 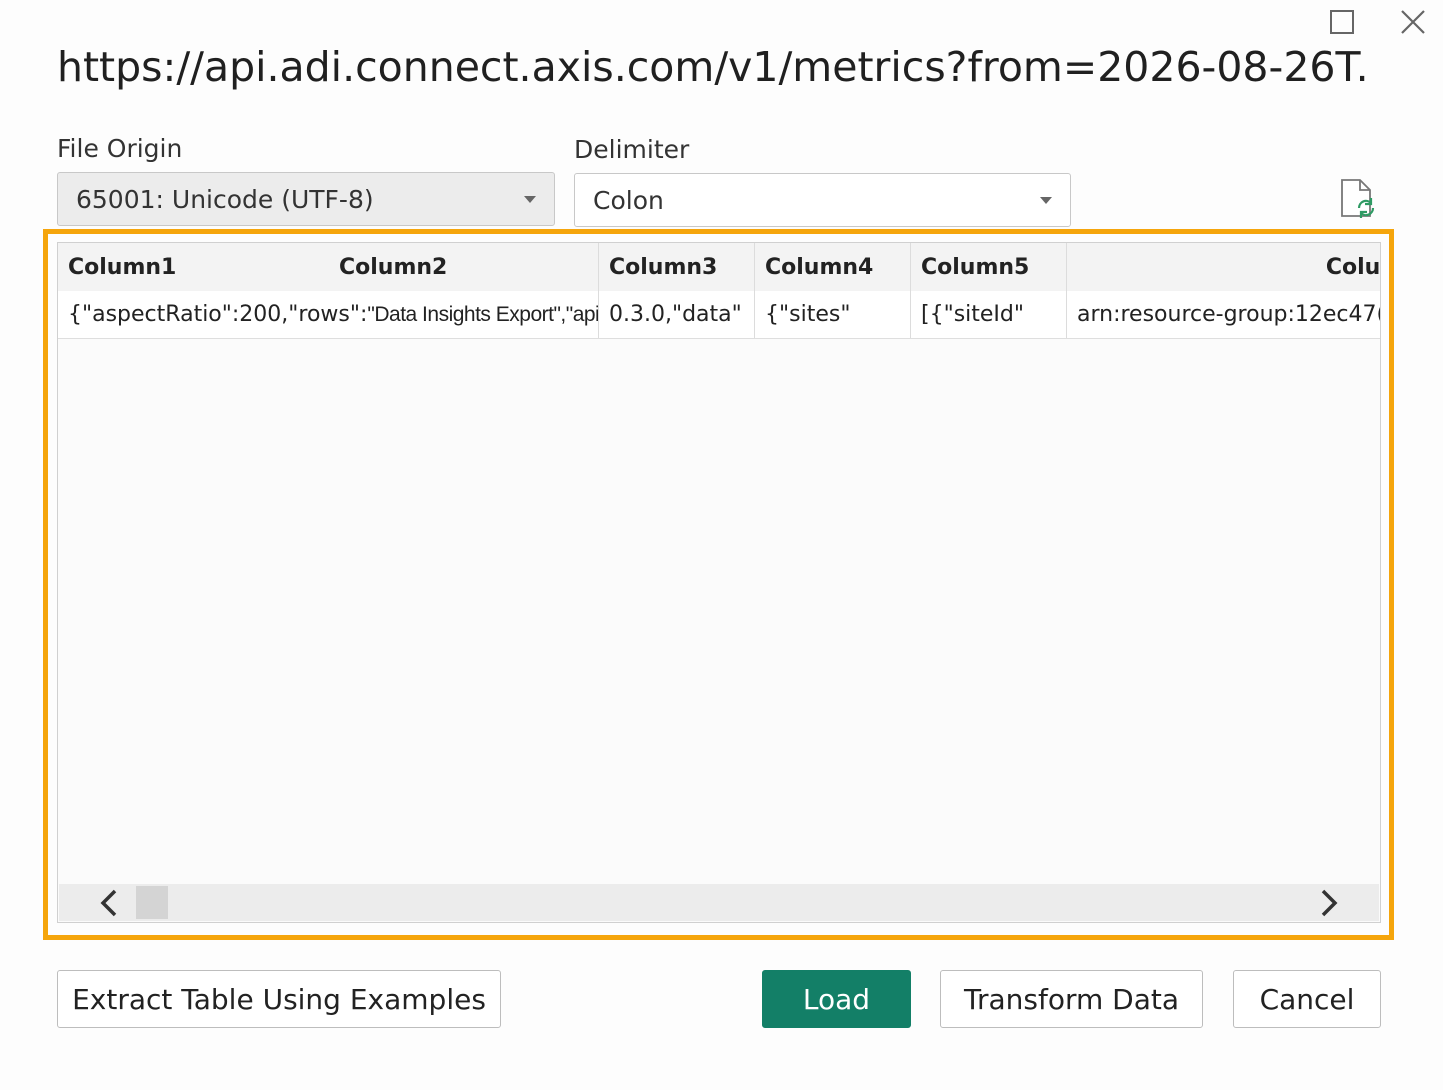 I want to click on table-cell: 0.3.0,"data", so click(x=677, y=314).